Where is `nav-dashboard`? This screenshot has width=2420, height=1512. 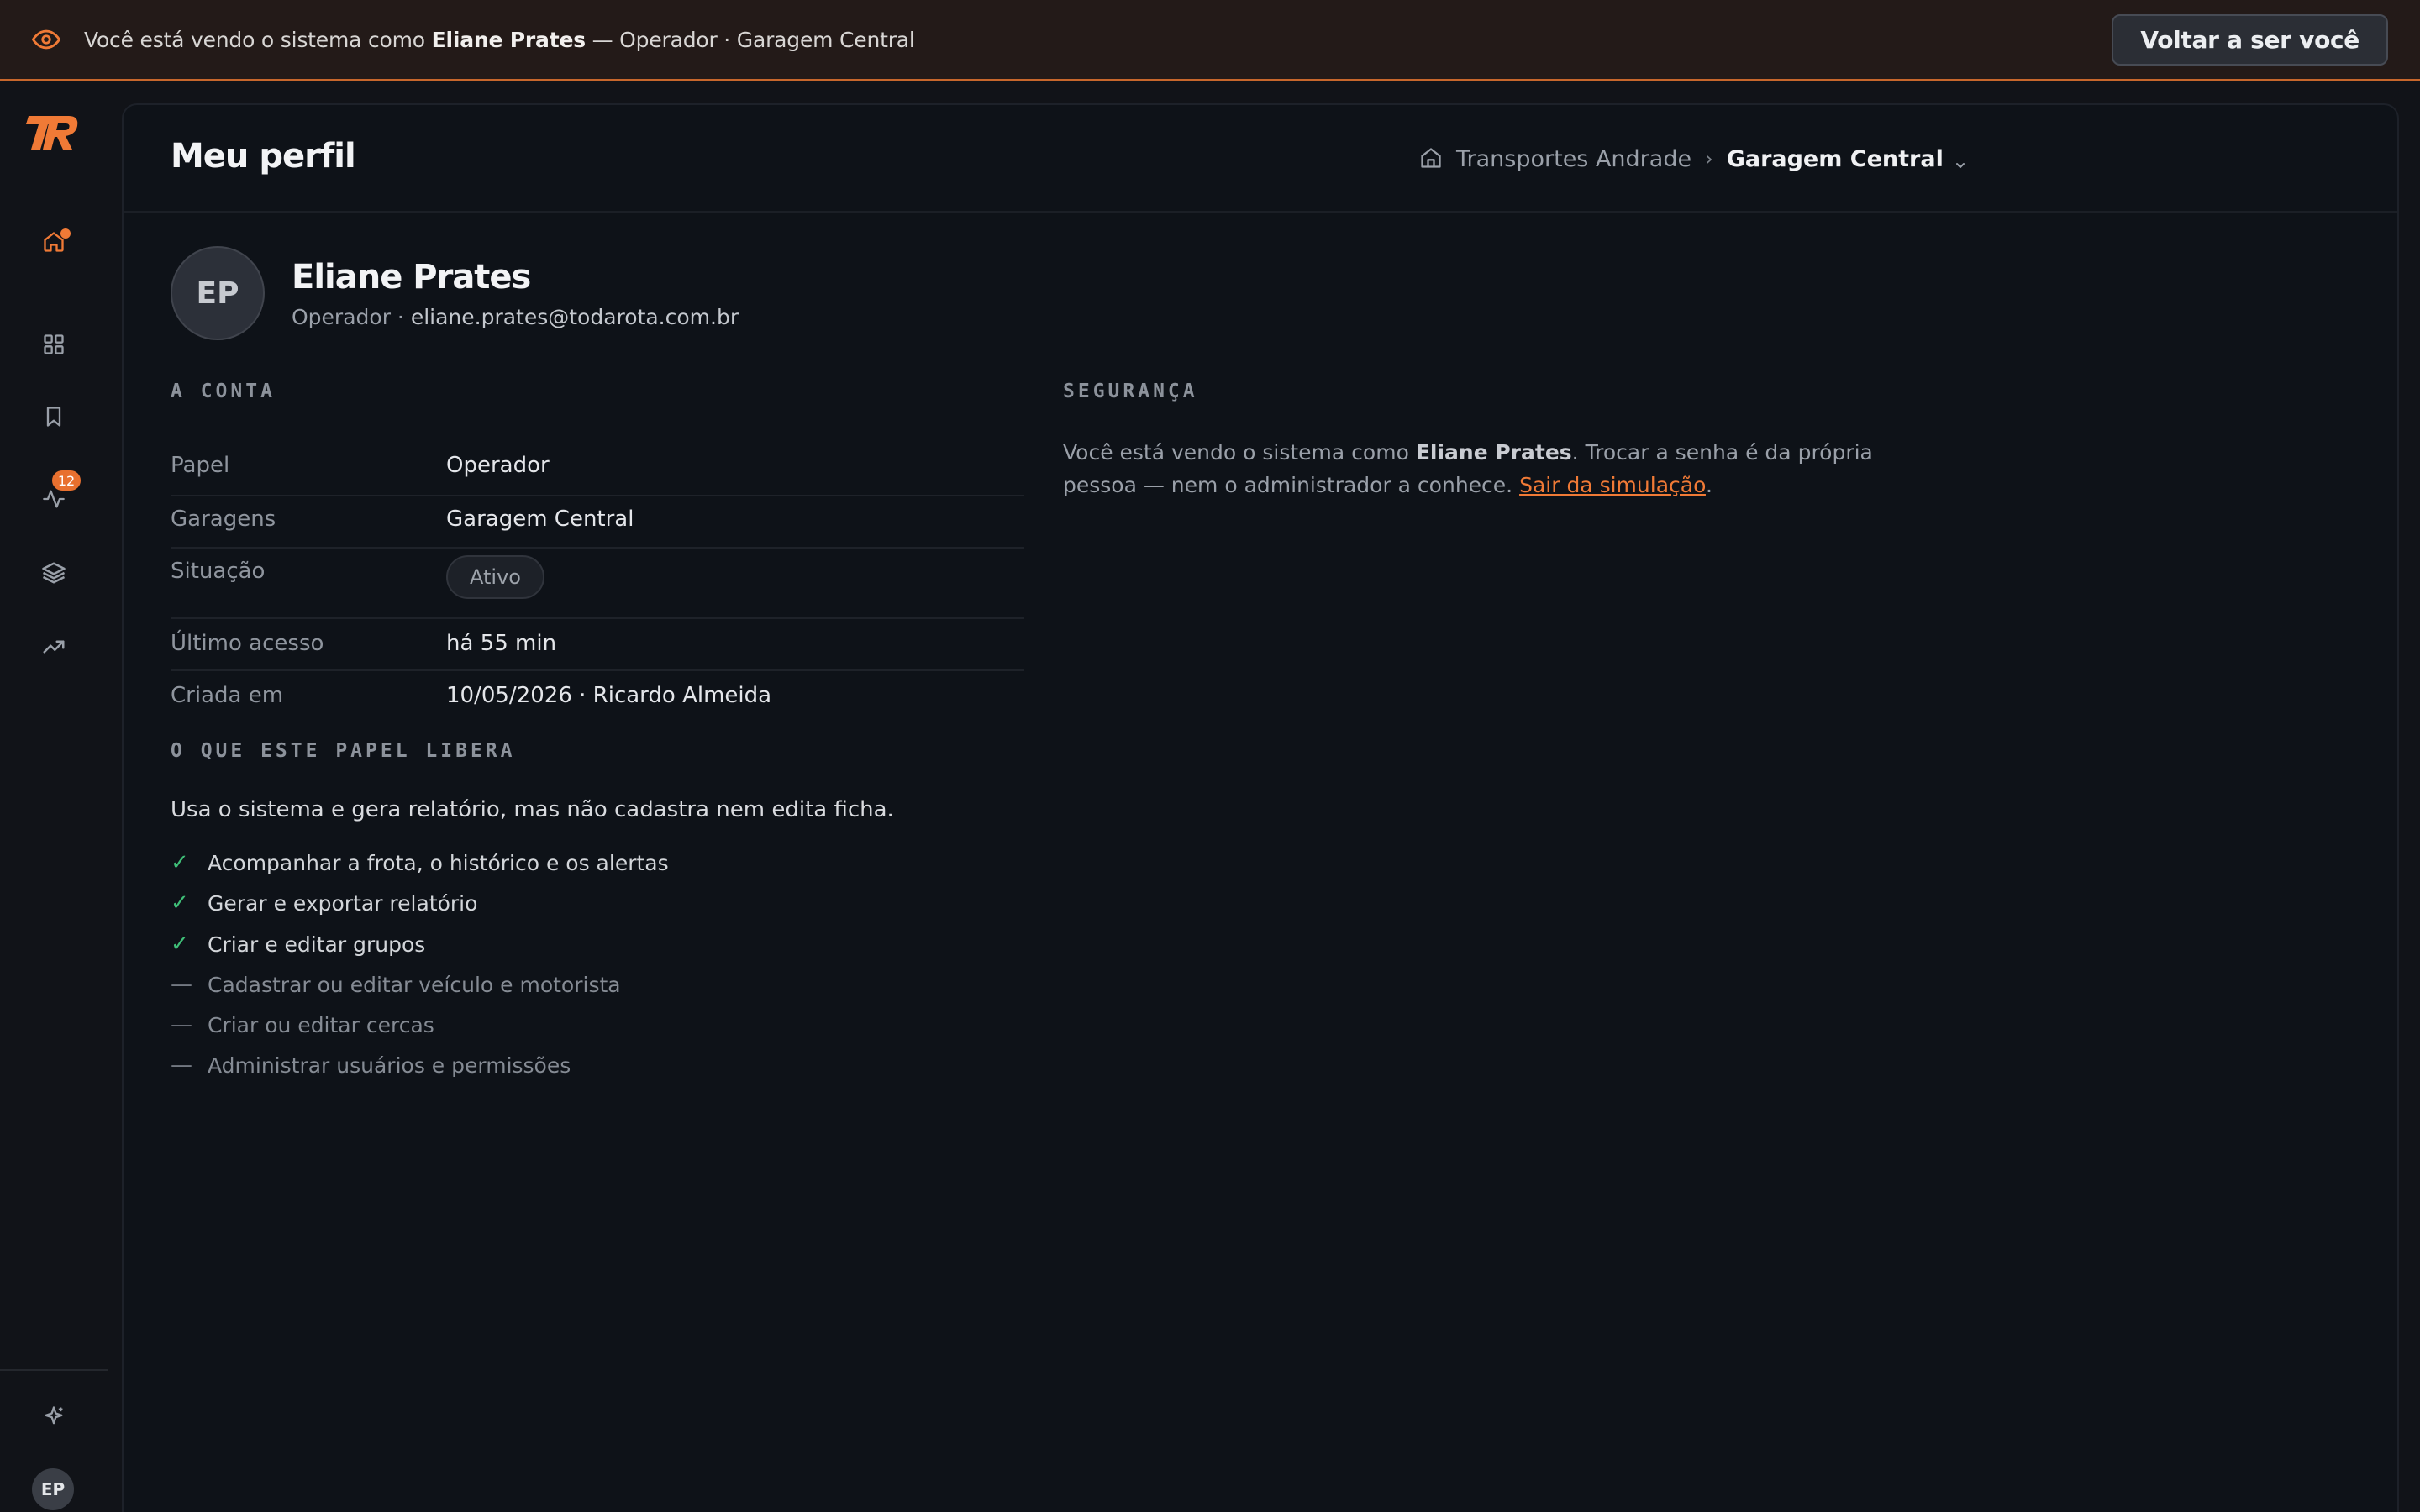 nav-dashboard is located at coordinates (54, 346).